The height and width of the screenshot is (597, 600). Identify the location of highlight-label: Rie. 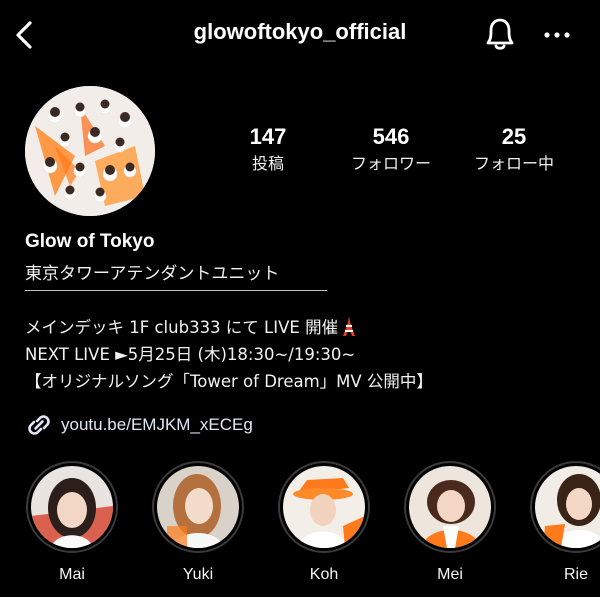
(575, 574).